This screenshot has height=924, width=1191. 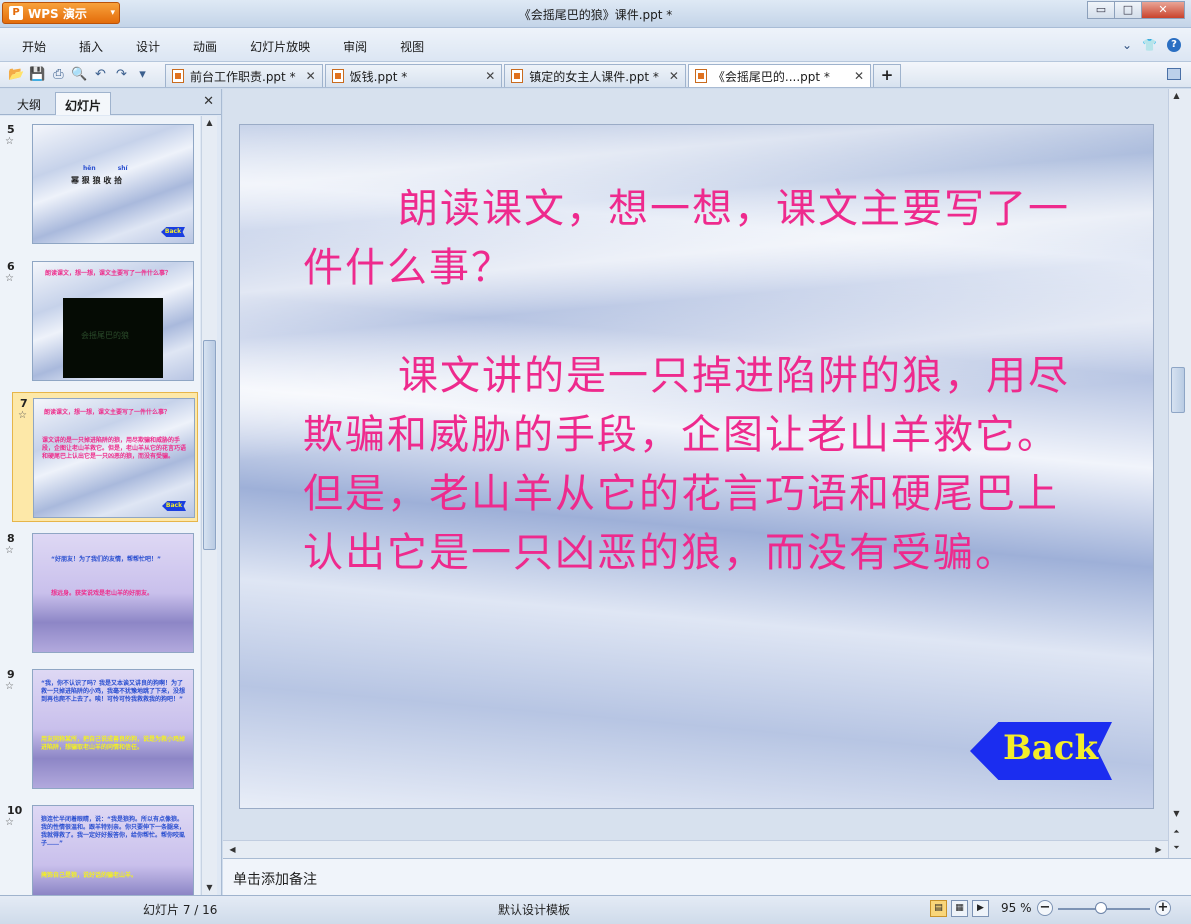 I want to click on doc-tab: 镇定的女主人课件.ppt * ✕, so click(x=595, y=75).